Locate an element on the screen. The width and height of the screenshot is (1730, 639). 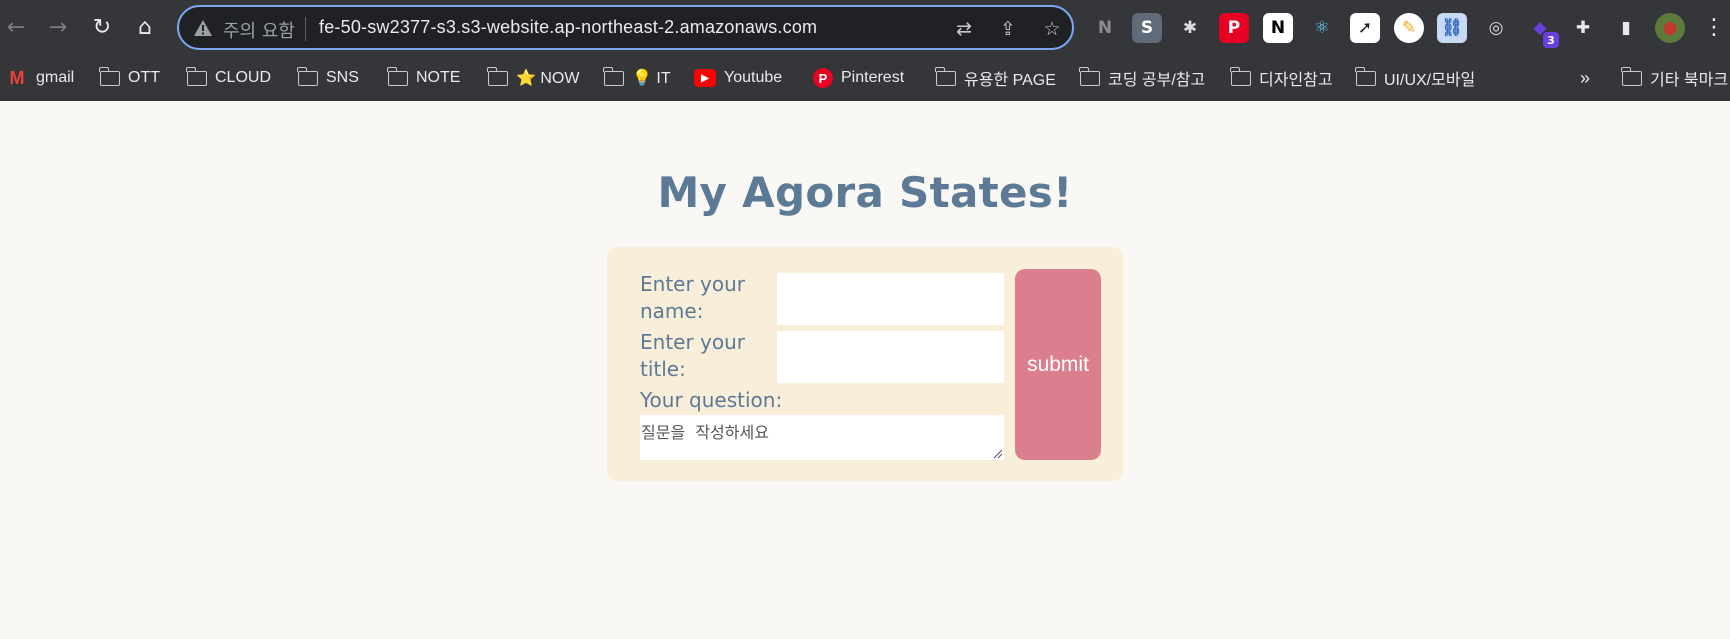
bookmark-item: 유용한 PAGE is located at coordinates (995, 78).